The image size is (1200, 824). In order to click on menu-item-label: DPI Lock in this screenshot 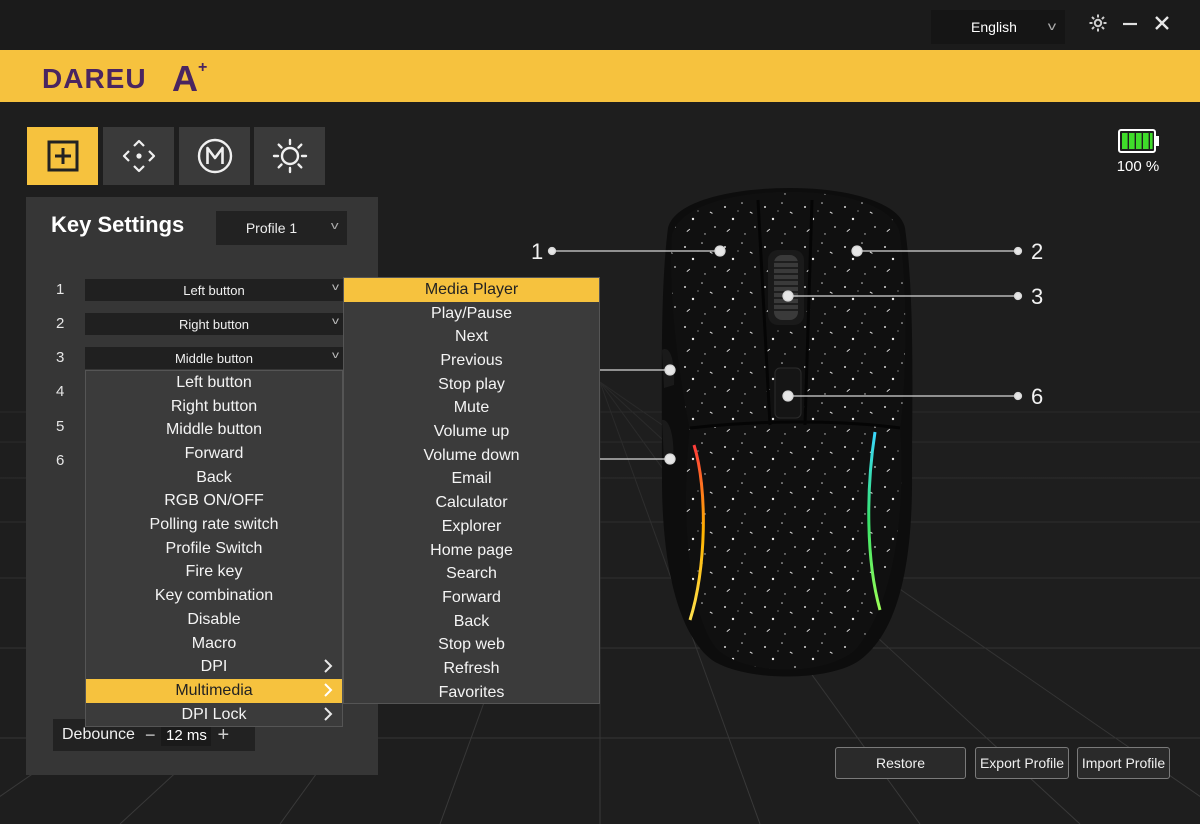, I will do `click(214, 714)`.